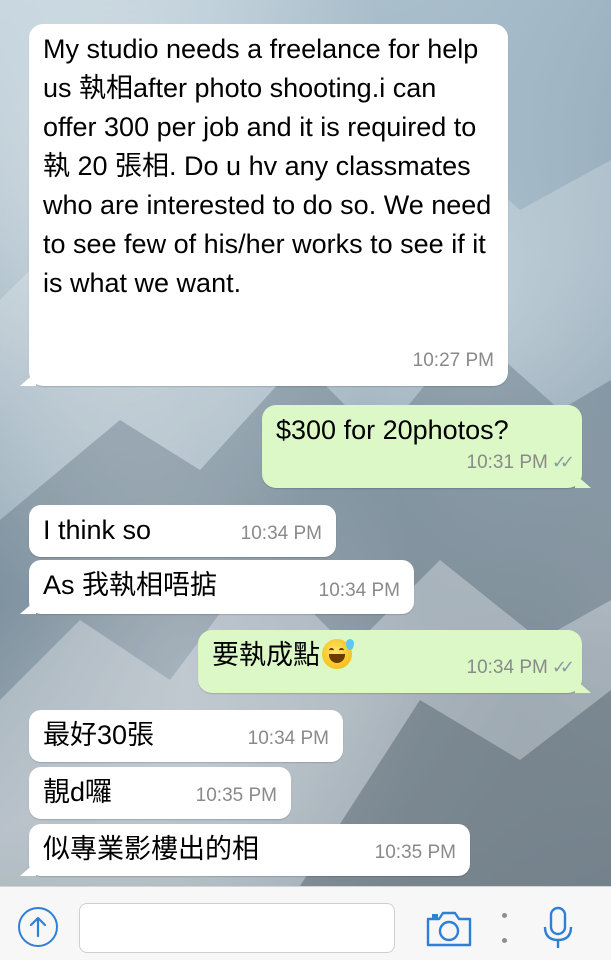 The image size is (611, 960). I want to click on message-bubble-incoming: 靚d囉 10:35 PM, so click(160, 793).